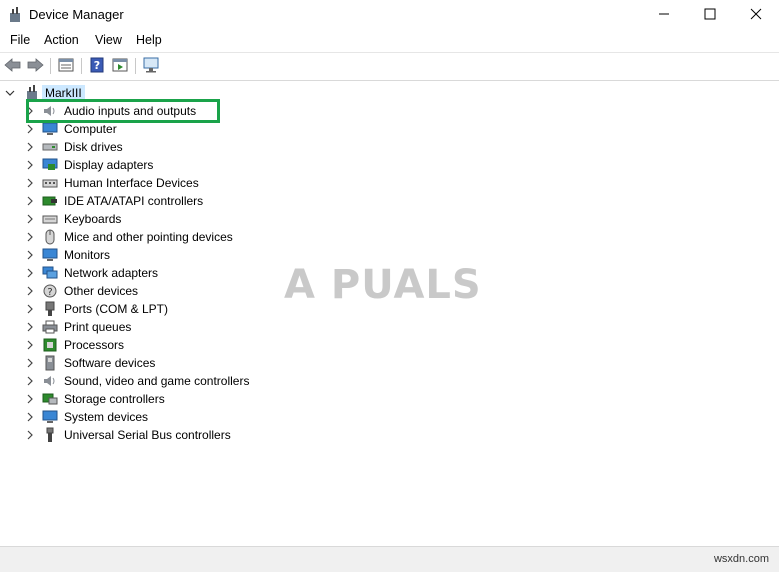 This screenshot has height=572, width=779. What do you see at coordinates (127, 435) in the screenshot?
I see `tree-item: Universal Serial Bus controllers` at bounding box center [127, 435].